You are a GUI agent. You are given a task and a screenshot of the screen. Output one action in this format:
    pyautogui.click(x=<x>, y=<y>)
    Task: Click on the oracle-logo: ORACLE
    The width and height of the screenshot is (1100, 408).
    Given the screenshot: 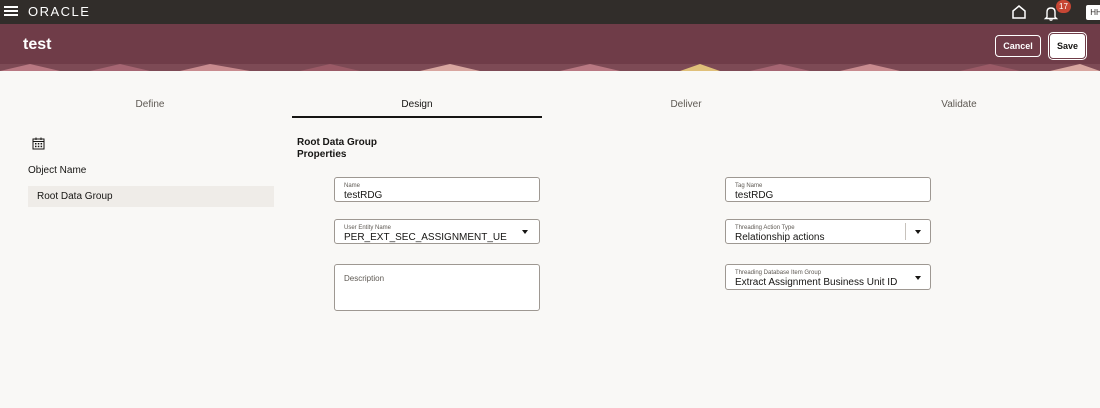 What is the action you would take?
    pyautogui.click(x=59, y=11)
    